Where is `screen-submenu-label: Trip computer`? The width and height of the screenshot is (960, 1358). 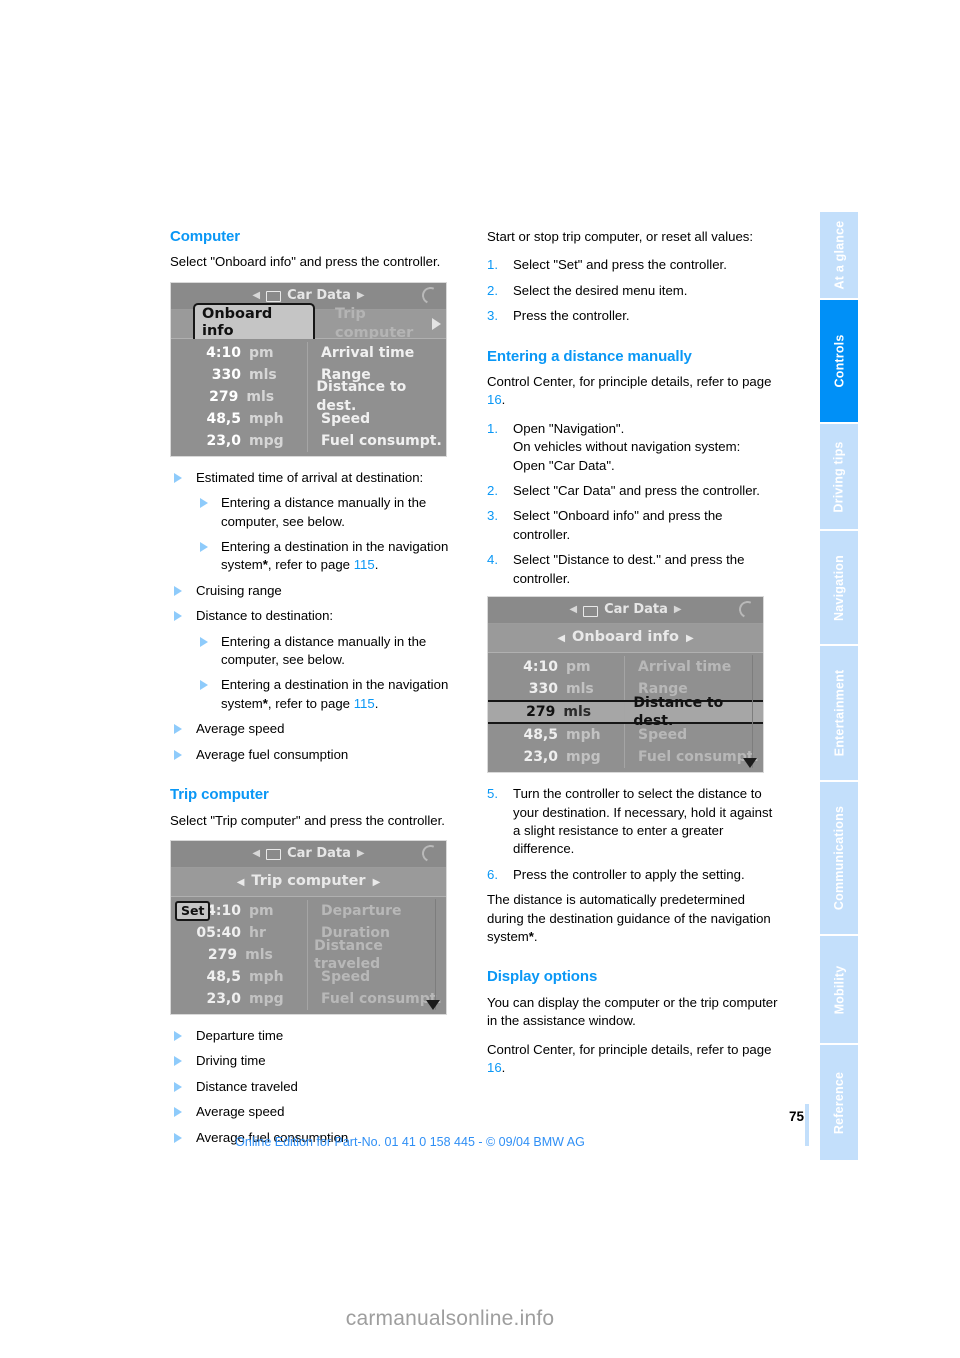 screen-submenu-label: Trip computer is located at coordinates (308, 880).